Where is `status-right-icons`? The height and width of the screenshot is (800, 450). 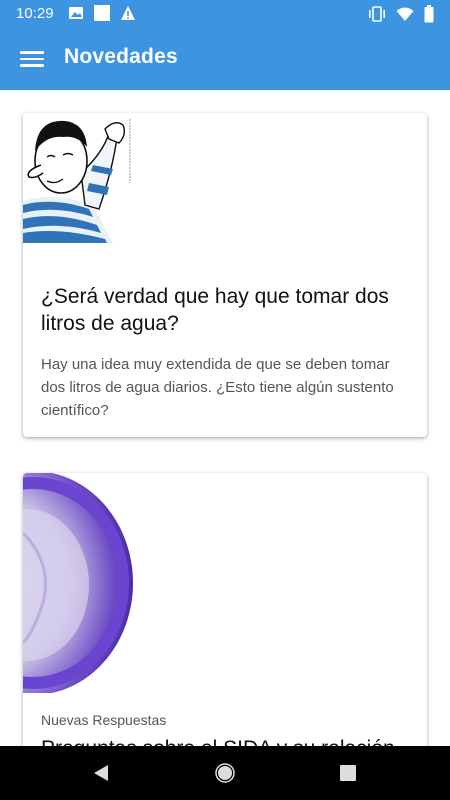 status-right-icons is located at coordinates (401, 14).